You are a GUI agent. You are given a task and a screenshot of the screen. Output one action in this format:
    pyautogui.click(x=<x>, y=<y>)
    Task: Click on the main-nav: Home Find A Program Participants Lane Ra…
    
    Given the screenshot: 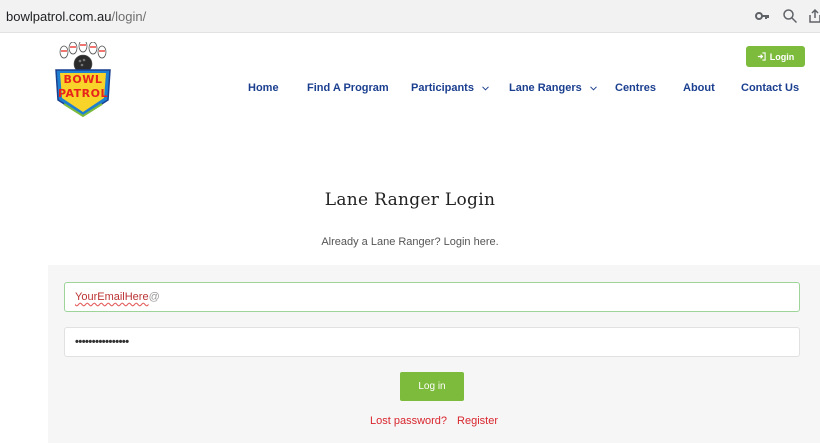 What is the action you would take?
    pyautogui.click(x=410, y=90)
    